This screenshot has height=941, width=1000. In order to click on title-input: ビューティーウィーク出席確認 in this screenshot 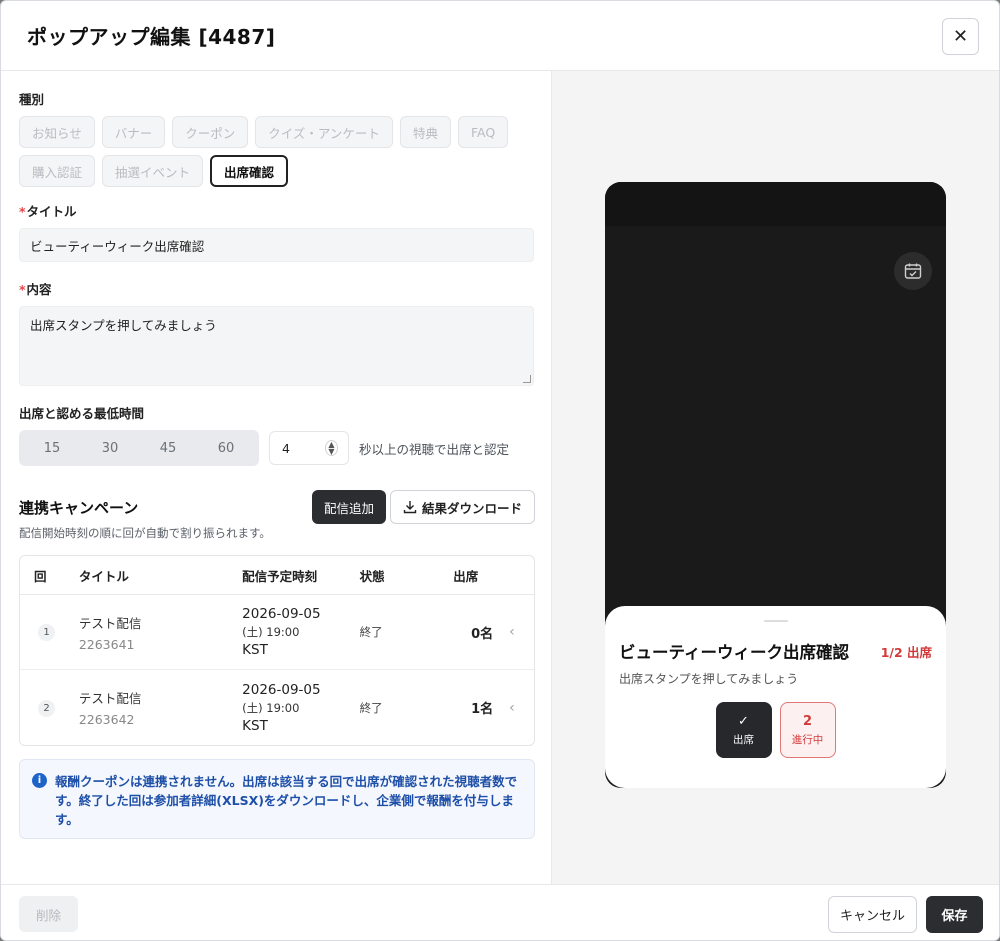, I will do `click(276, 245)`.